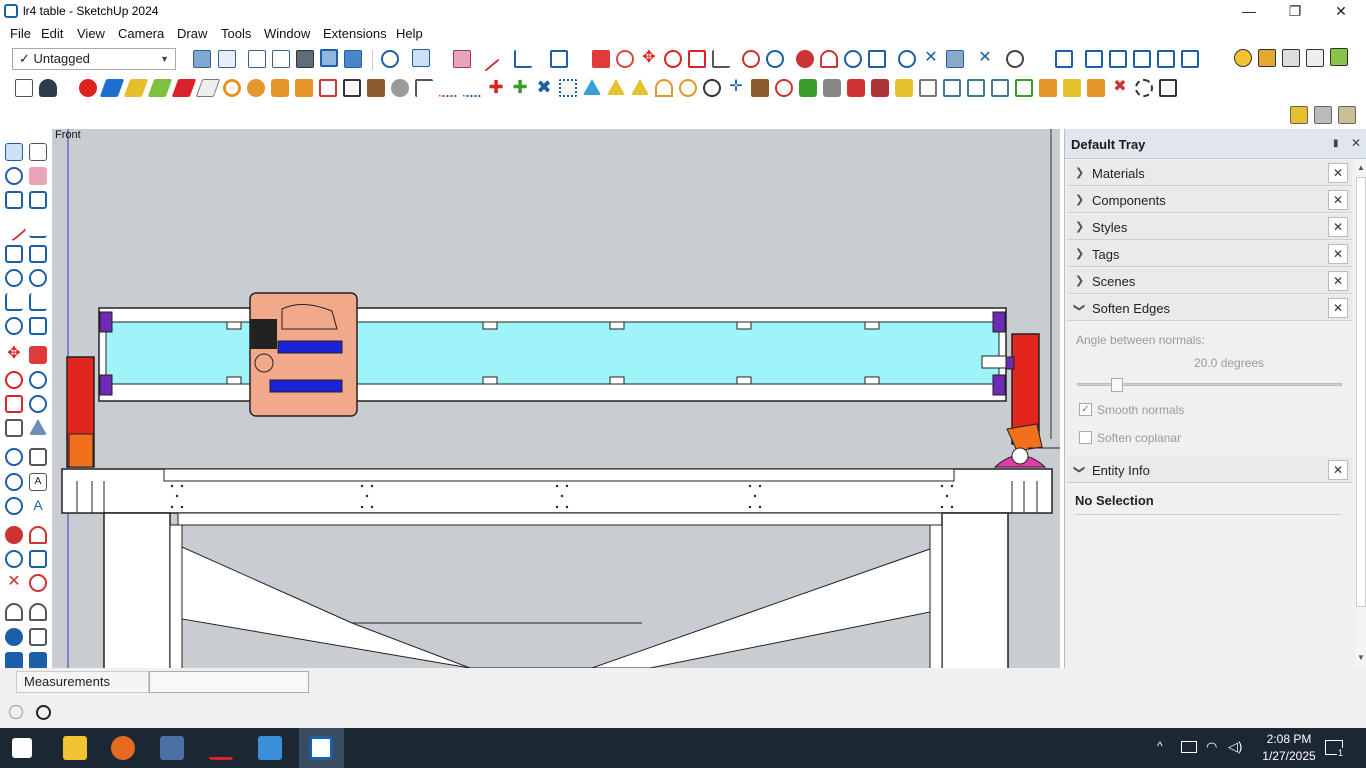 The image size is (1366, 768). Describe the element at coordinates (38, 482) in the screenshot. I see `3d-text-icon: A` at that location.